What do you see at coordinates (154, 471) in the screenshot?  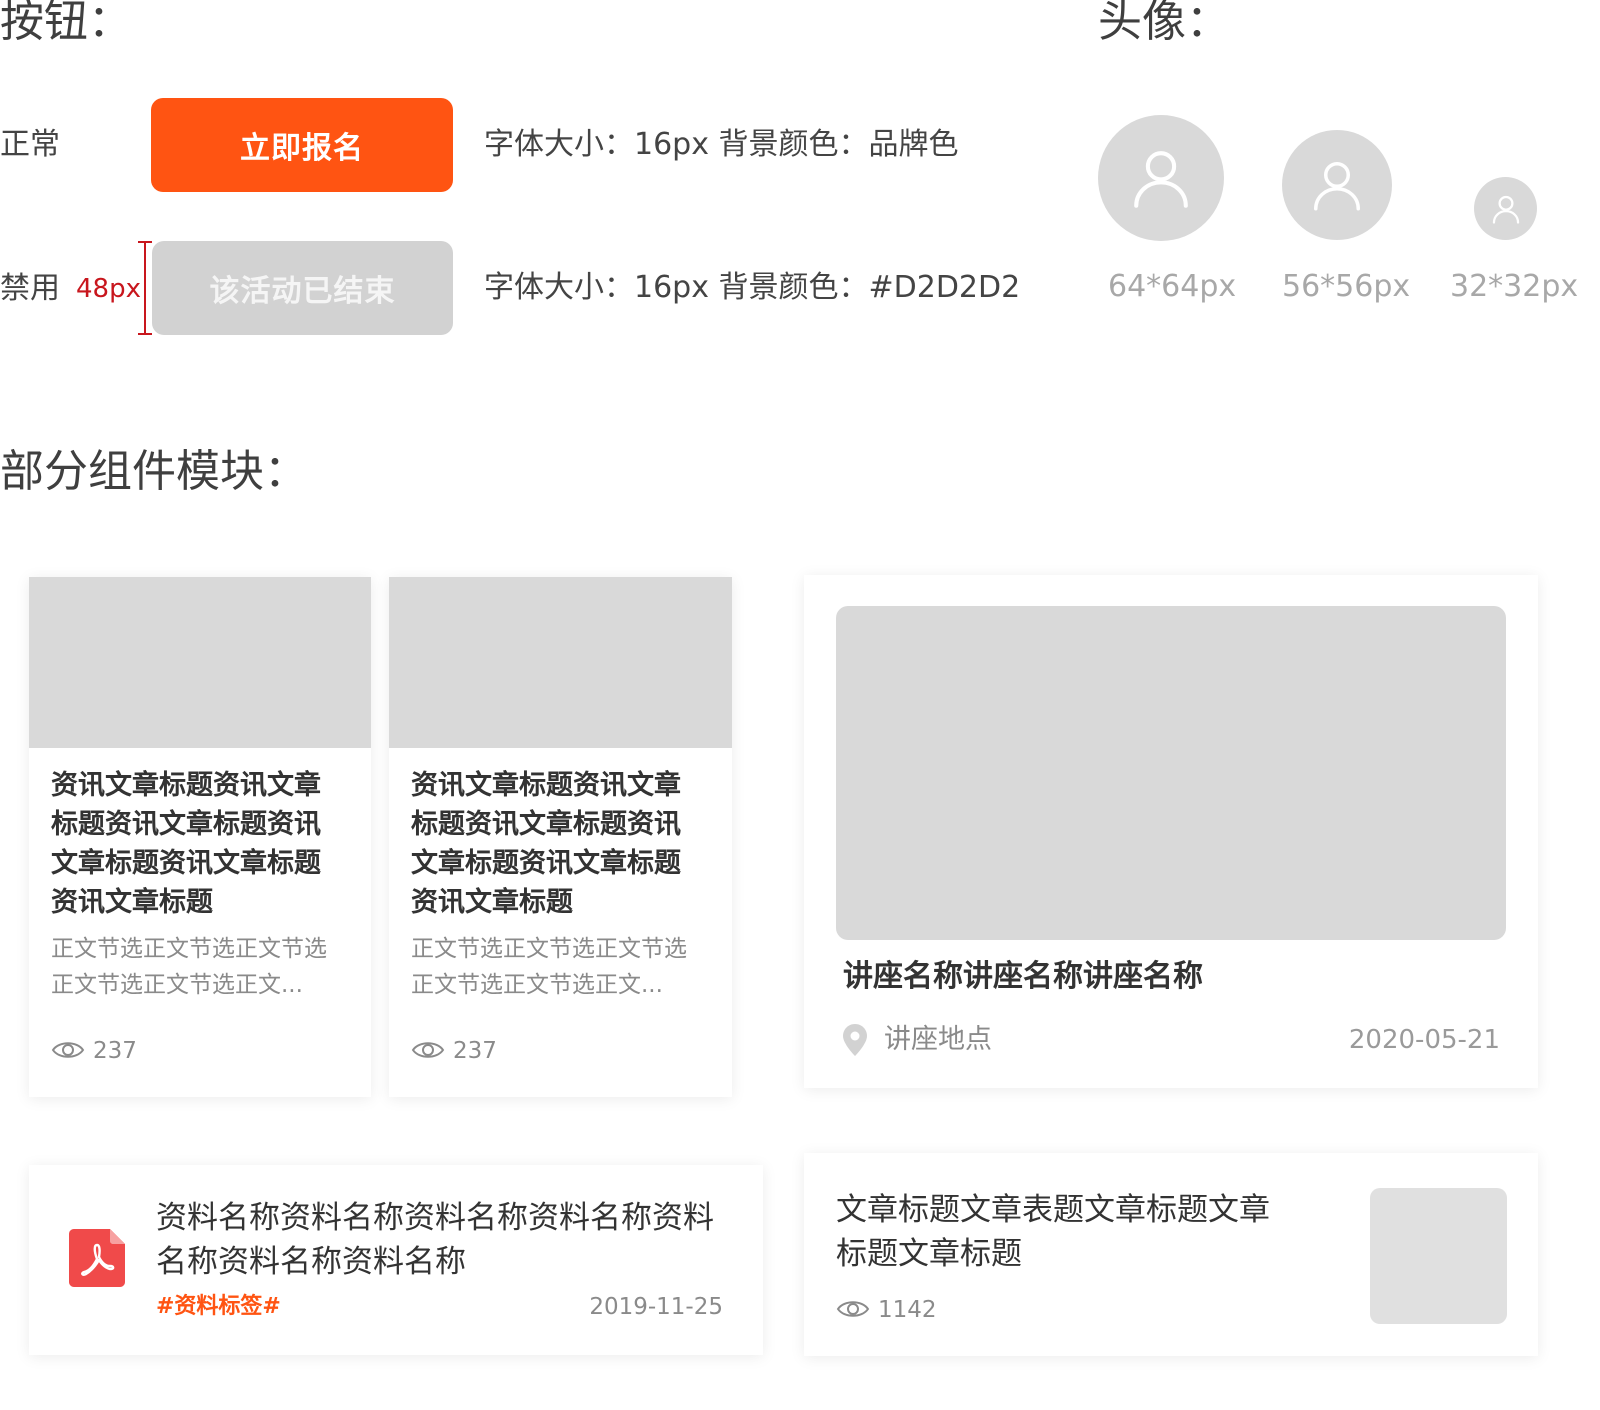 I see `components-section-title: 部分组件模块：` at bounding box center [154, 471].